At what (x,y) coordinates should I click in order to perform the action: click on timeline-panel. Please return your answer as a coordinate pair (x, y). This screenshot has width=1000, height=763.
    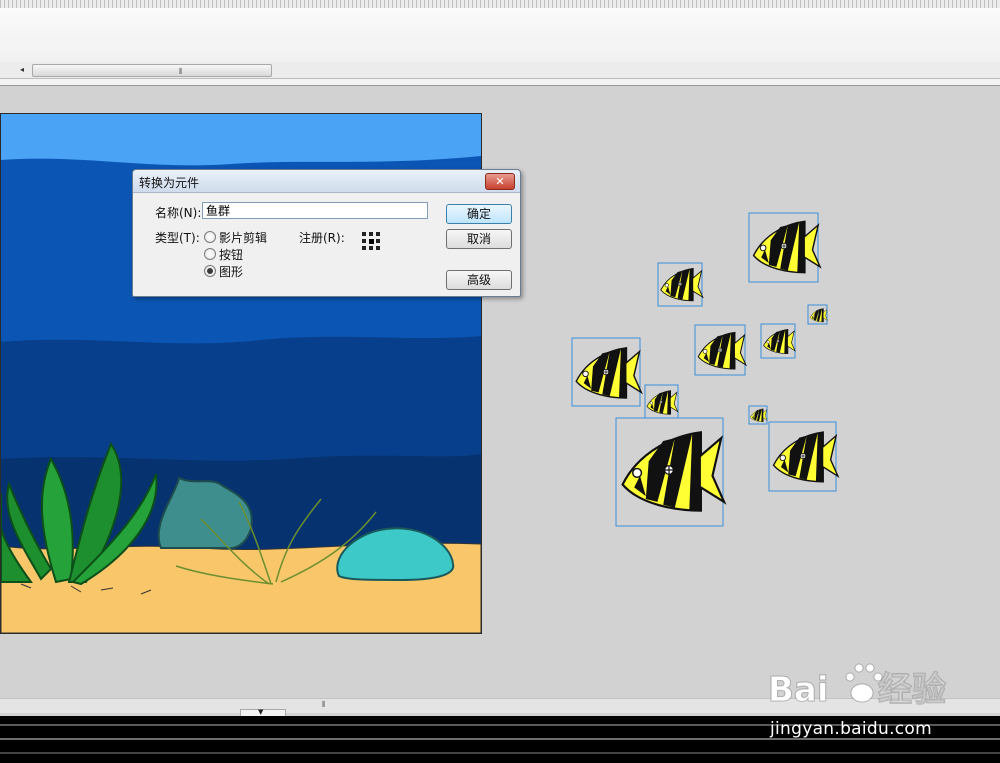
    Looking at the image, I should click on (500, 35).